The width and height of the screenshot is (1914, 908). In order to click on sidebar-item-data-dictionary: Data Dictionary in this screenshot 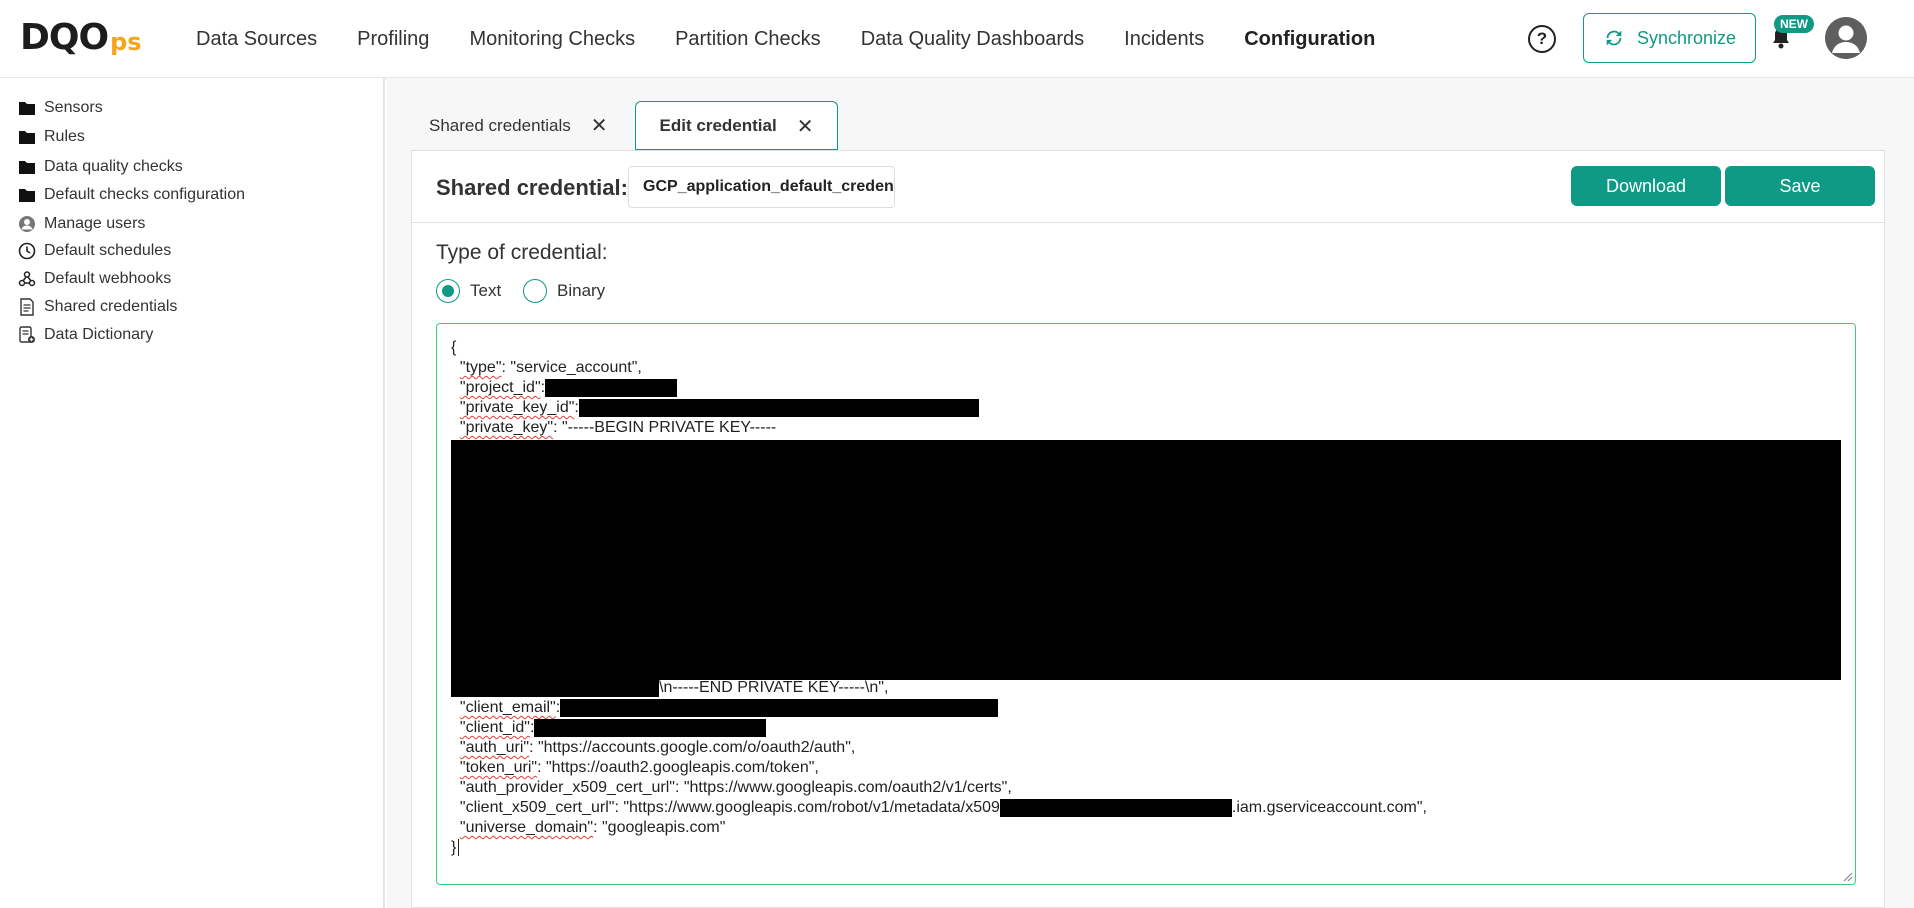, I will do `click(85, 335)`.